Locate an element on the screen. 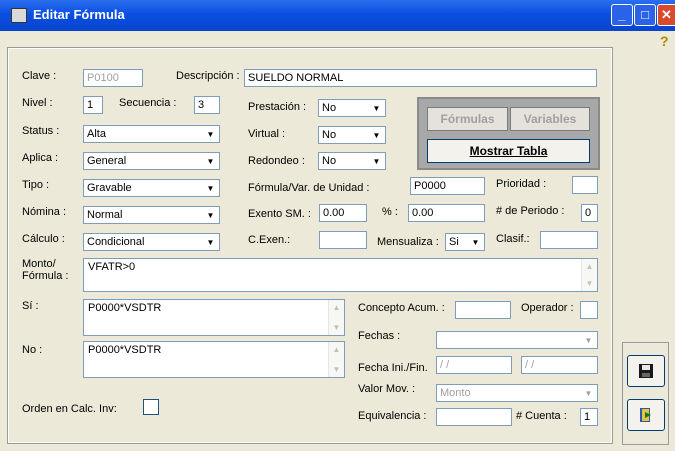  formula-unidad-field: P0000 is located at coordinates (447, 186).